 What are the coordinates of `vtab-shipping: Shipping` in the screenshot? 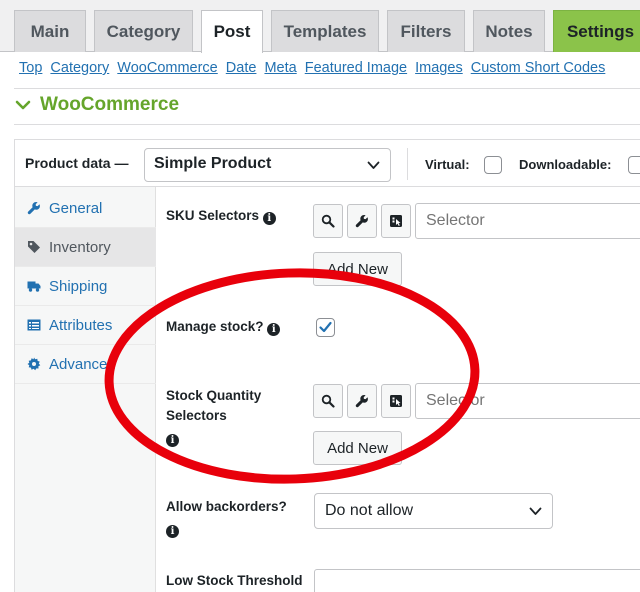 It's located at (85, 286).